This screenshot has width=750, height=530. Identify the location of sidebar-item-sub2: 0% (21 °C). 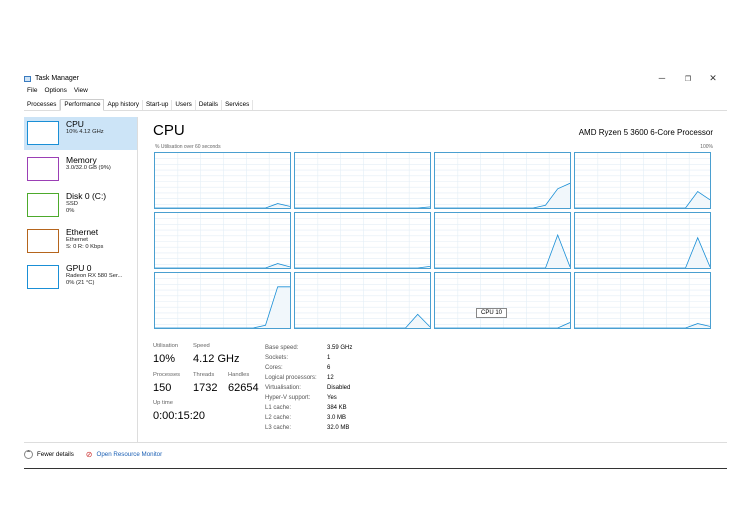
(80, 283).